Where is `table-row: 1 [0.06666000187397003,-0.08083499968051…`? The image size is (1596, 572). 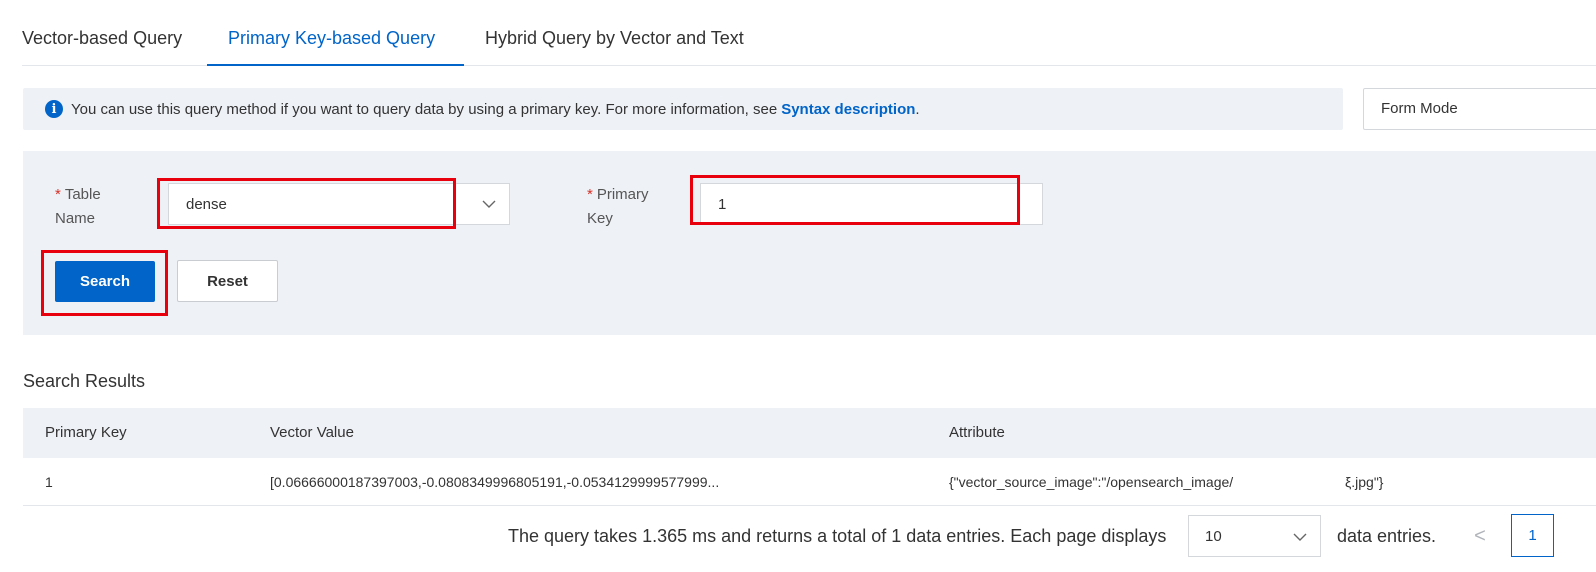
table-row: 1 [0.06666000187397003,-0.08083499968051… is located at coordinates (809, 482).